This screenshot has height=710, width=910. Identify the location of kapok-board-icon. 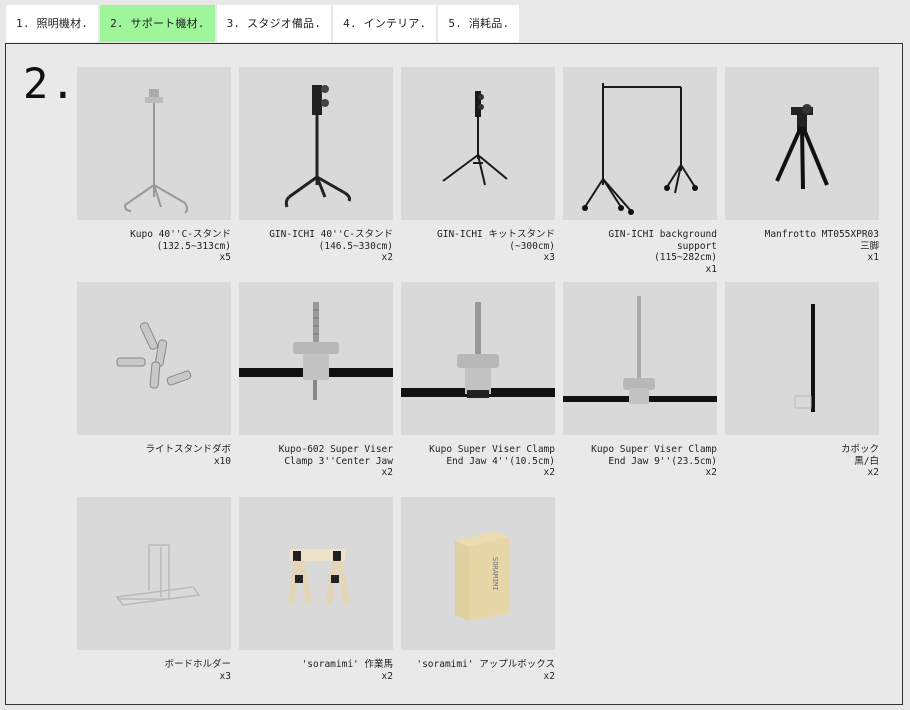
(804, 358).